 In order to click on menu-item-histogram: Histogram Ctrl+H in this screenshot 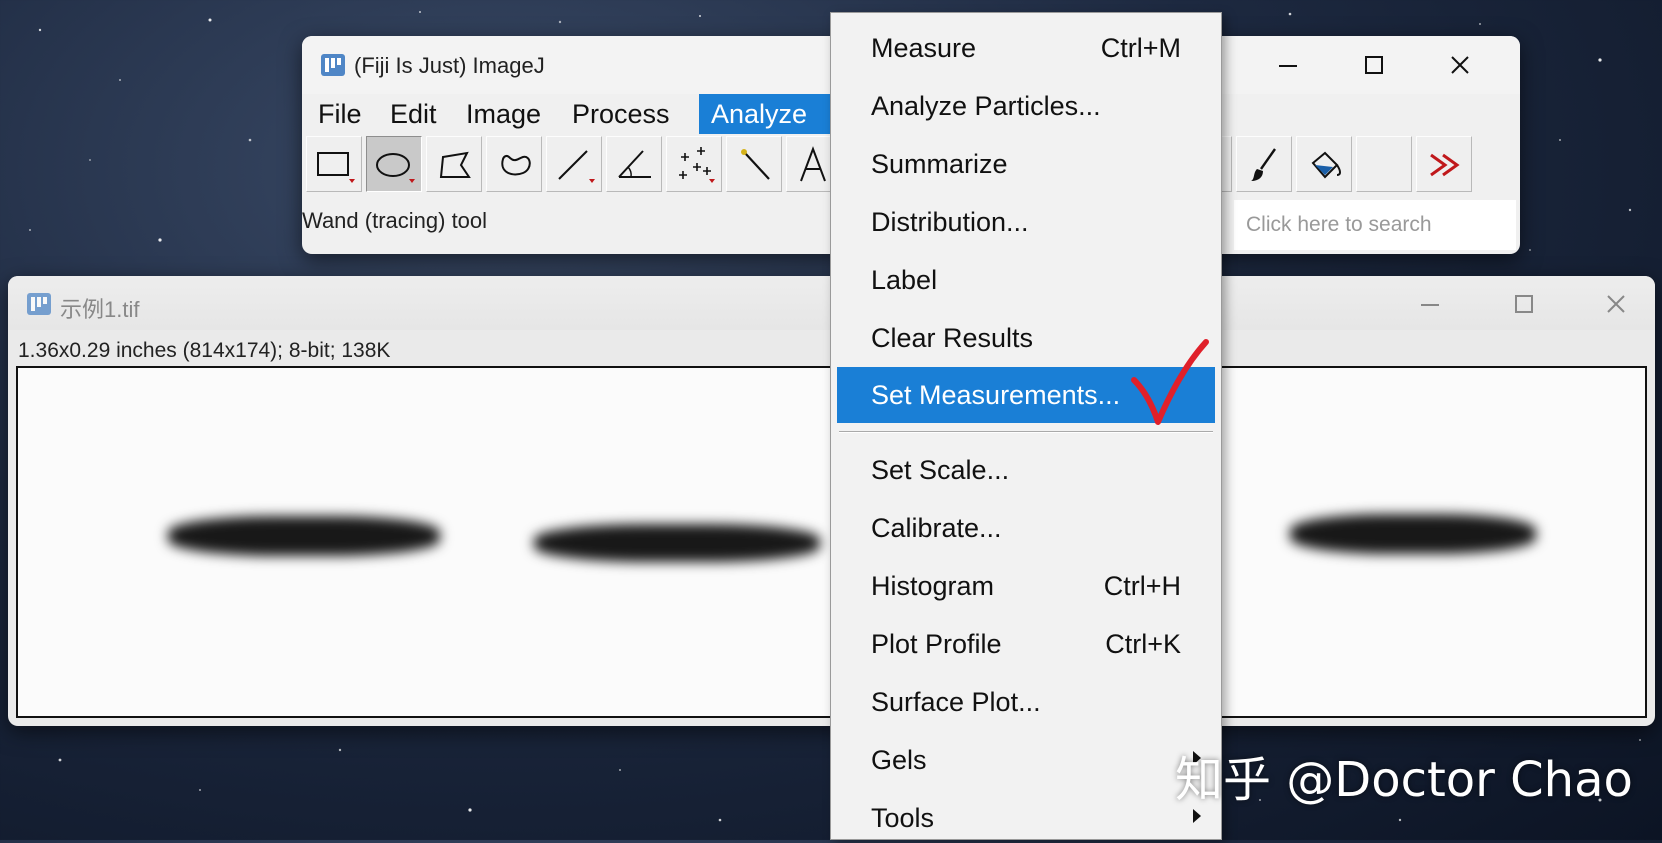, I will do `click(1026, 586)`.